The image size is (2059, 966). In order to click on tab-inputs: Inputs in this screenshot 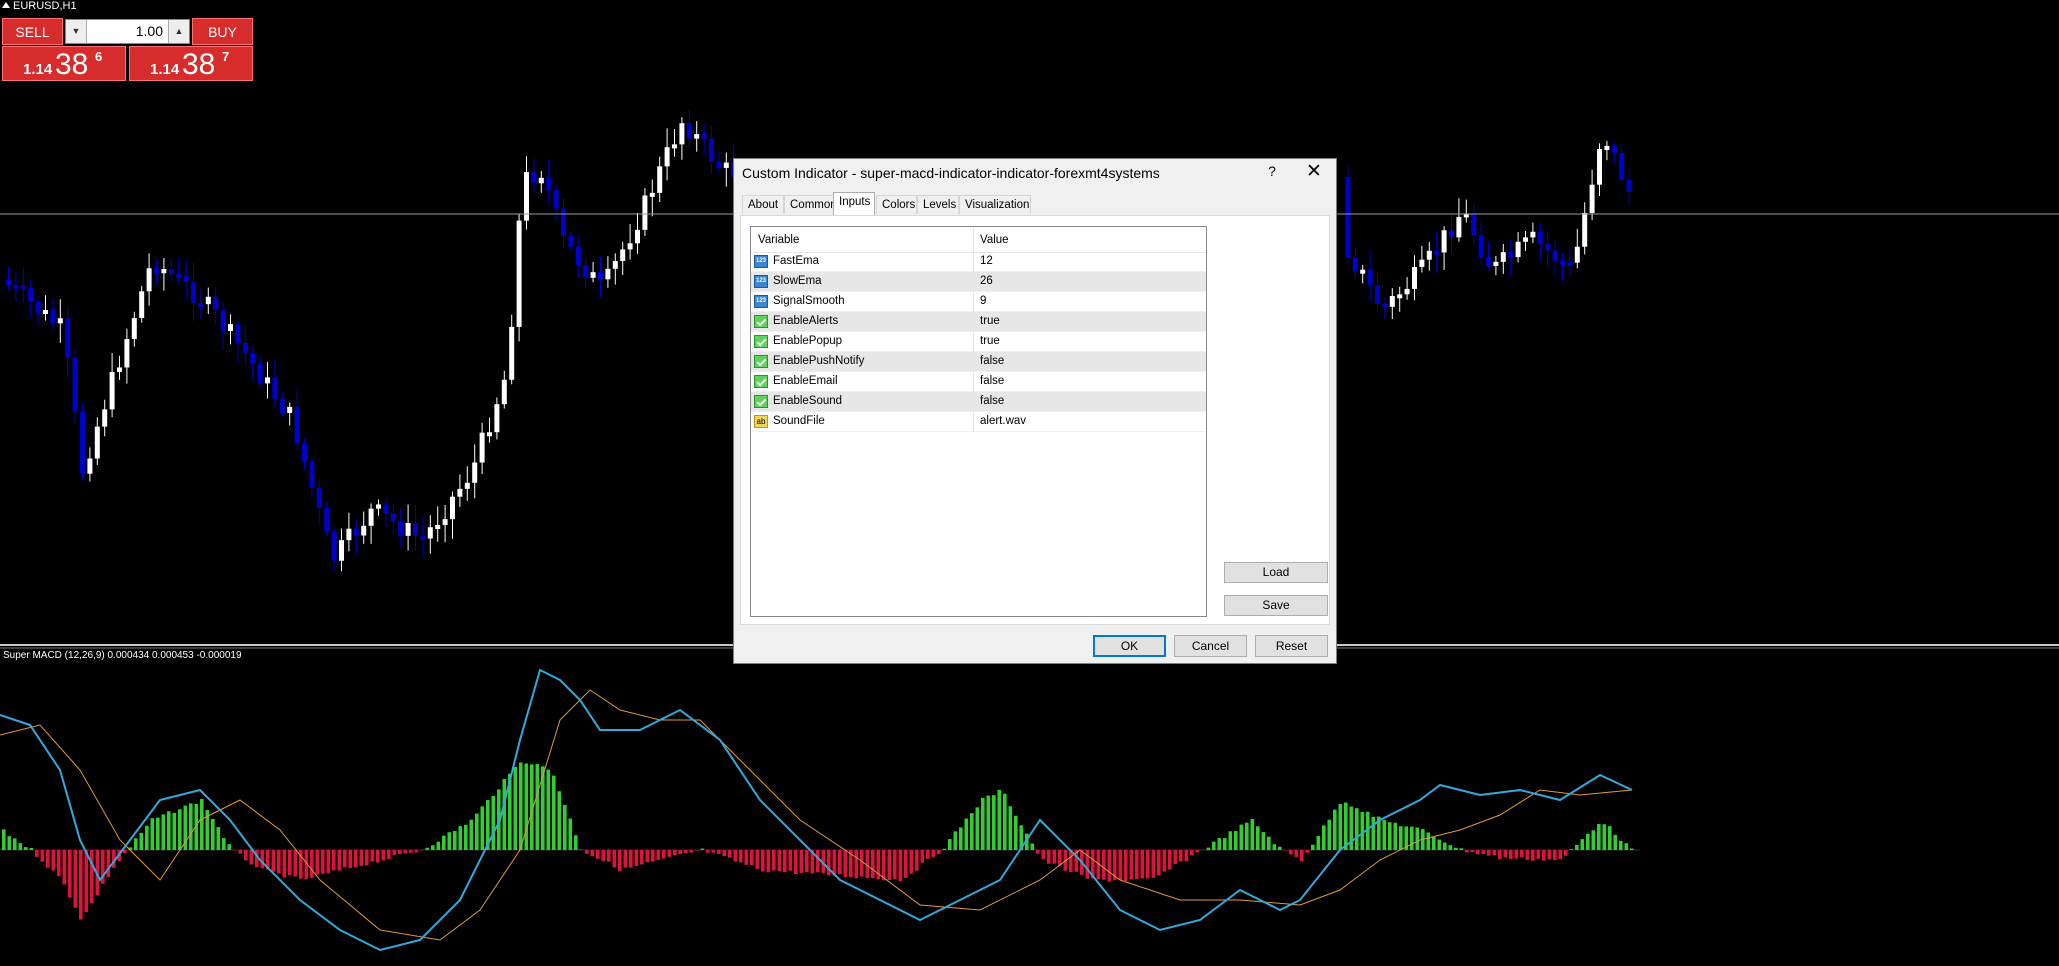, I will do `click(854, 203)`.